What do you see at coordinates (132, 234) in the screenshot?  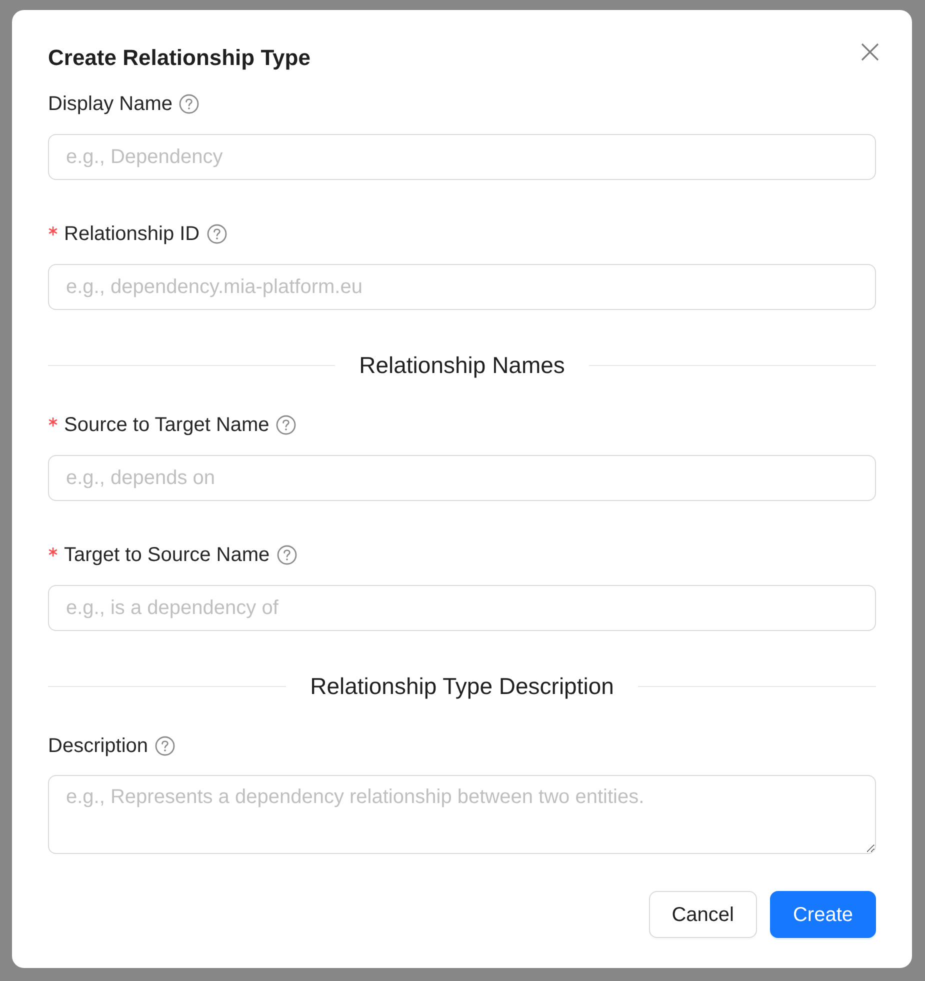 I see `field-label: Relationship ID` at bounding box center [132, 234].